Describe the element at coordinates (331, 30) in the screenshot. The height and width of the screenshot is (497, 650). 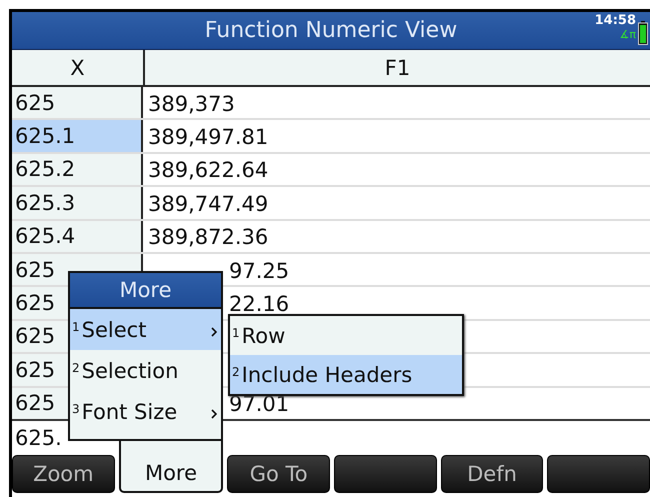
I see `window-title: Function Numeric View` at that location.